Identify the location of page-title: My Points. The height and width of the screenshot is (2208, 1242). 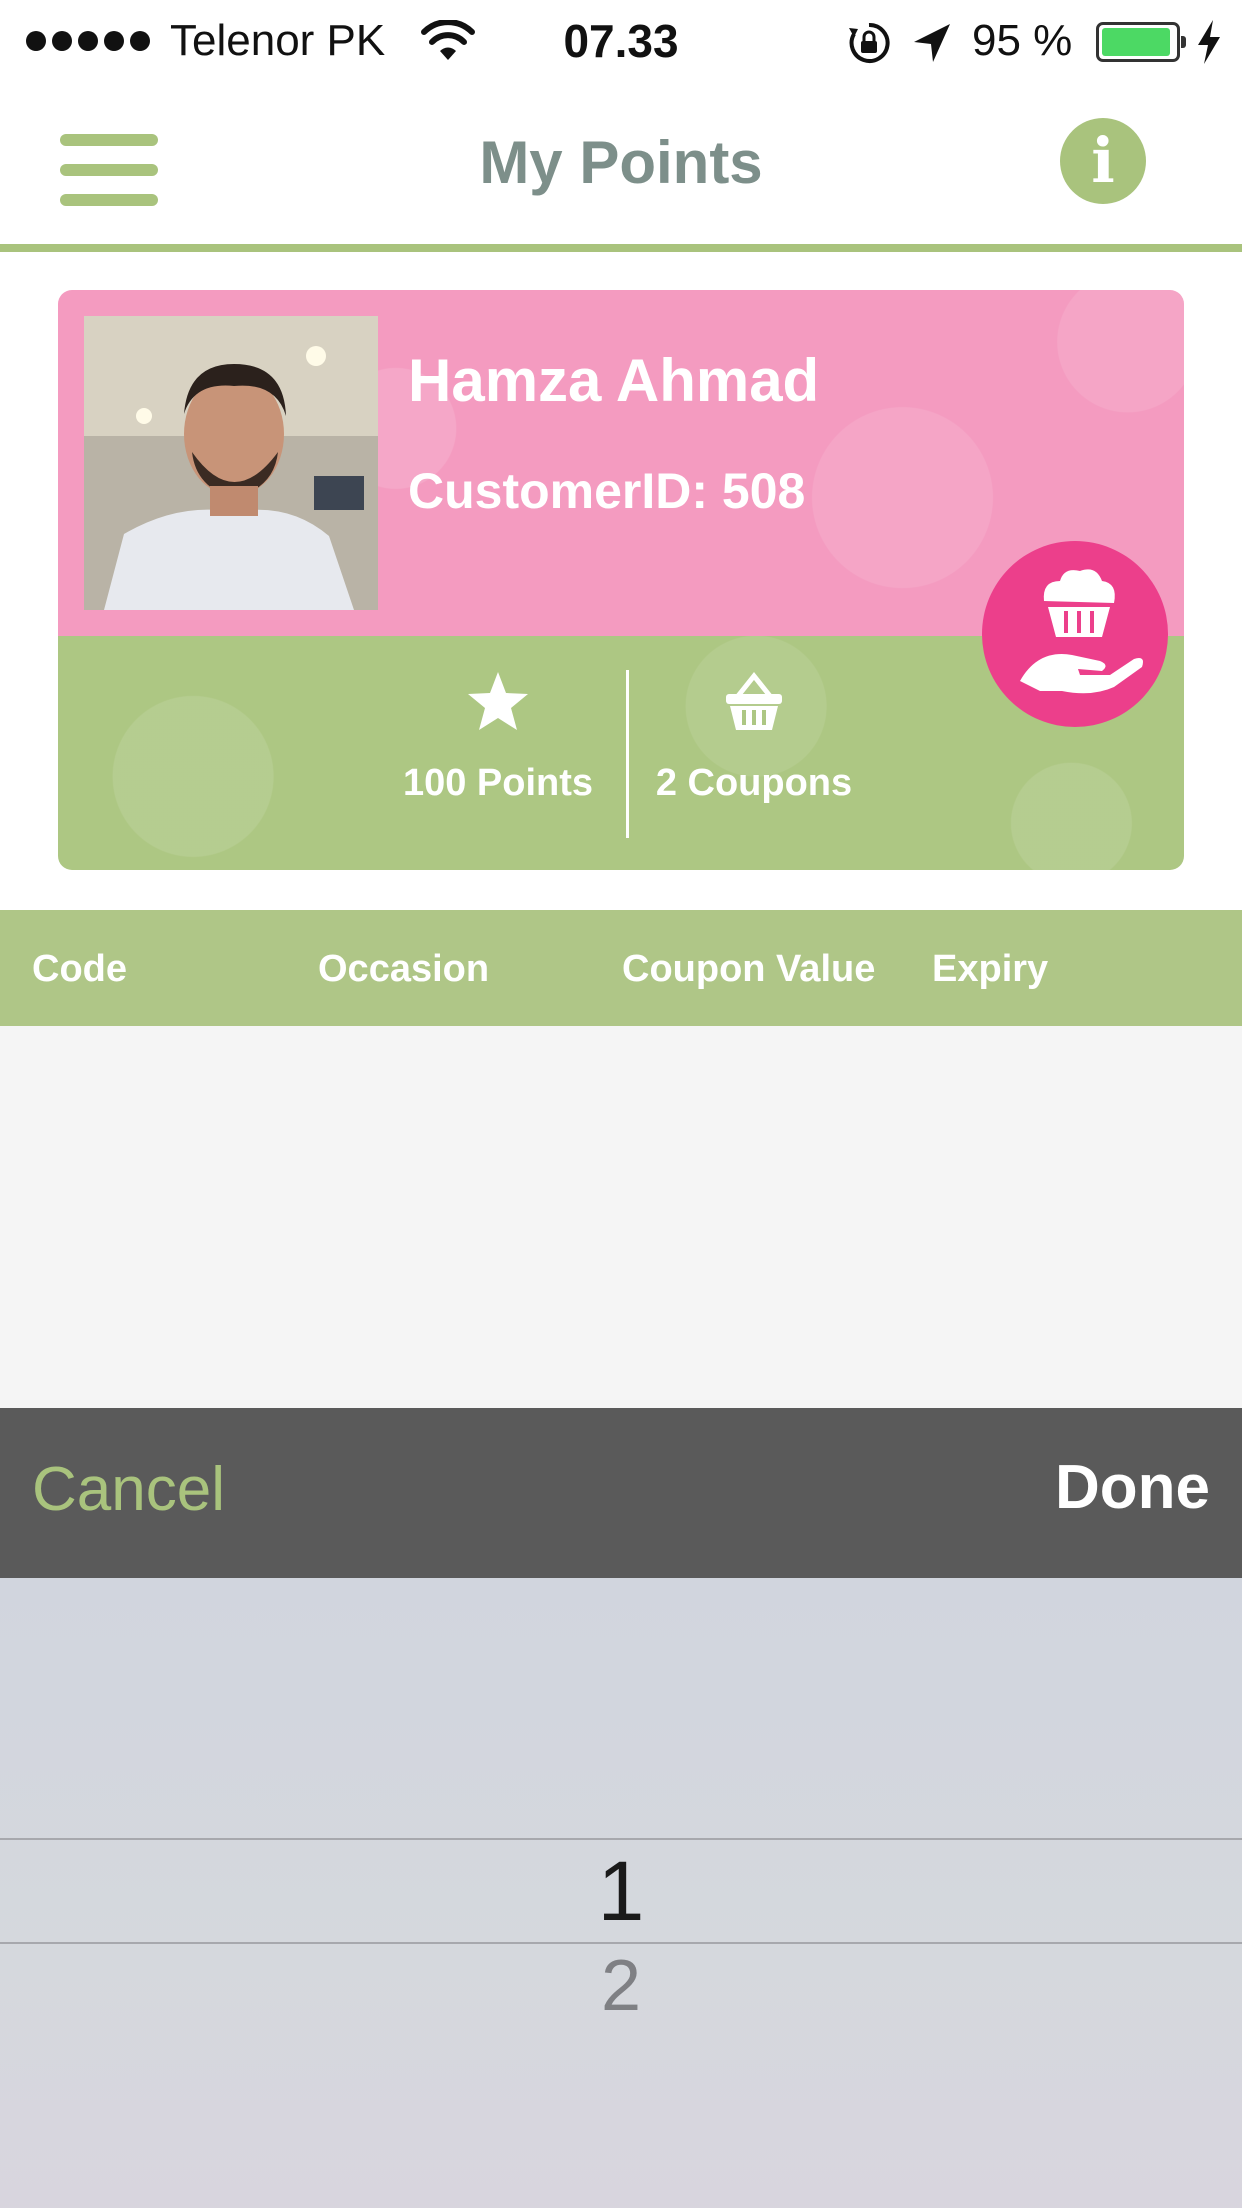
(621, 162).